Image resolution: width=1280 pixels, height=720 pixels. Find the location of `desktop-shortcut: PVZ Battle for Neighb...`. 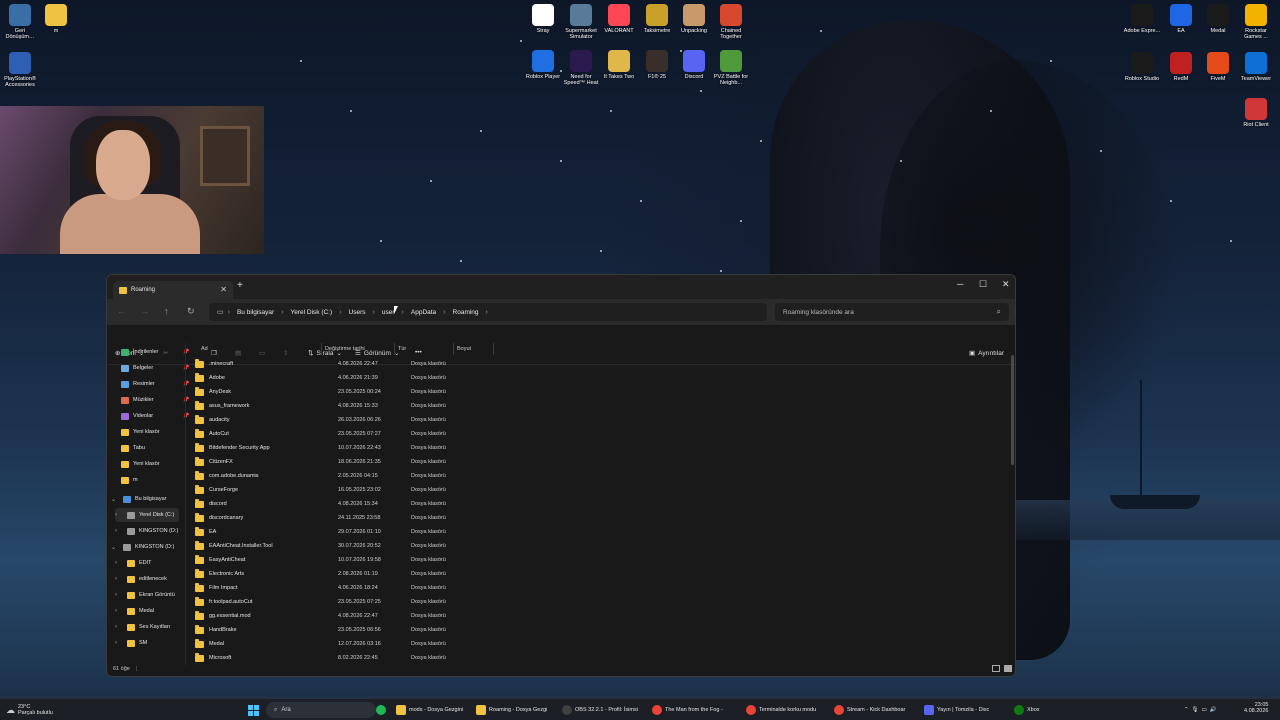

desktop-shortcut: PVZ Battle for Neighb... is located at coordinates (731, 68).